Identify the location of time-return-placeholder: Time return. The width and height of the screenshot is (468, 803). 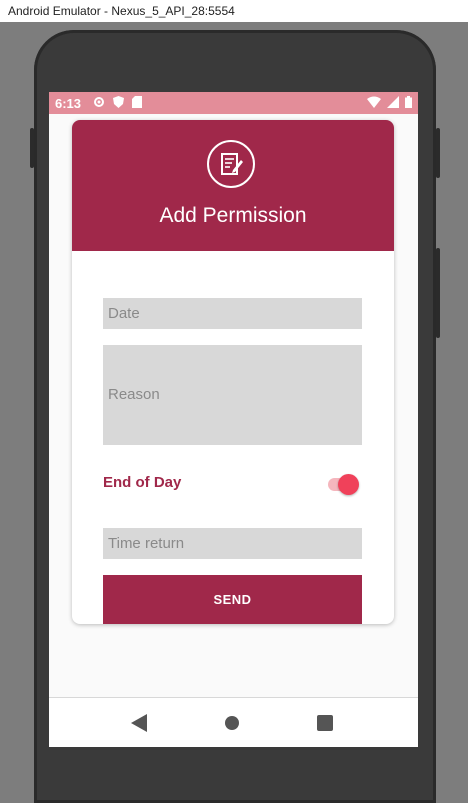
(146, 543).